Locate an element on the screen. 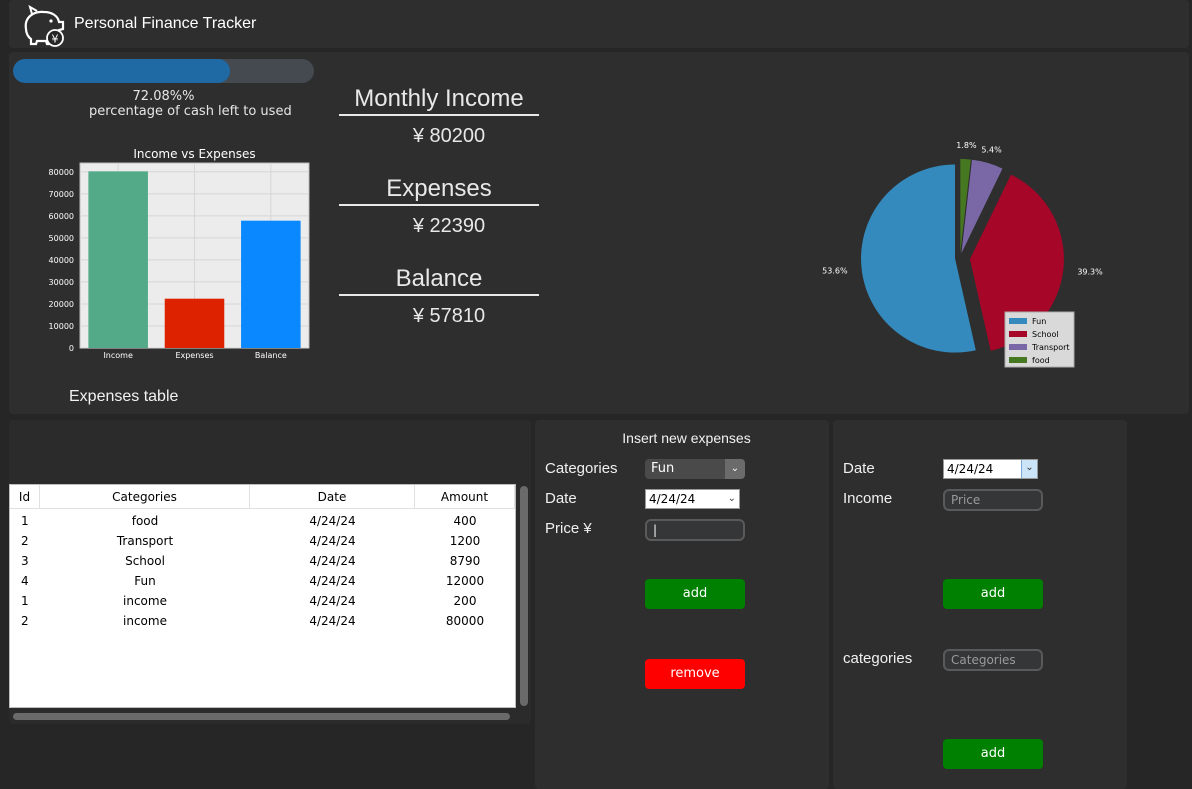 The height and width of the screenshot is (789, 1192). price-input: | is located at coordinates (695, 530).